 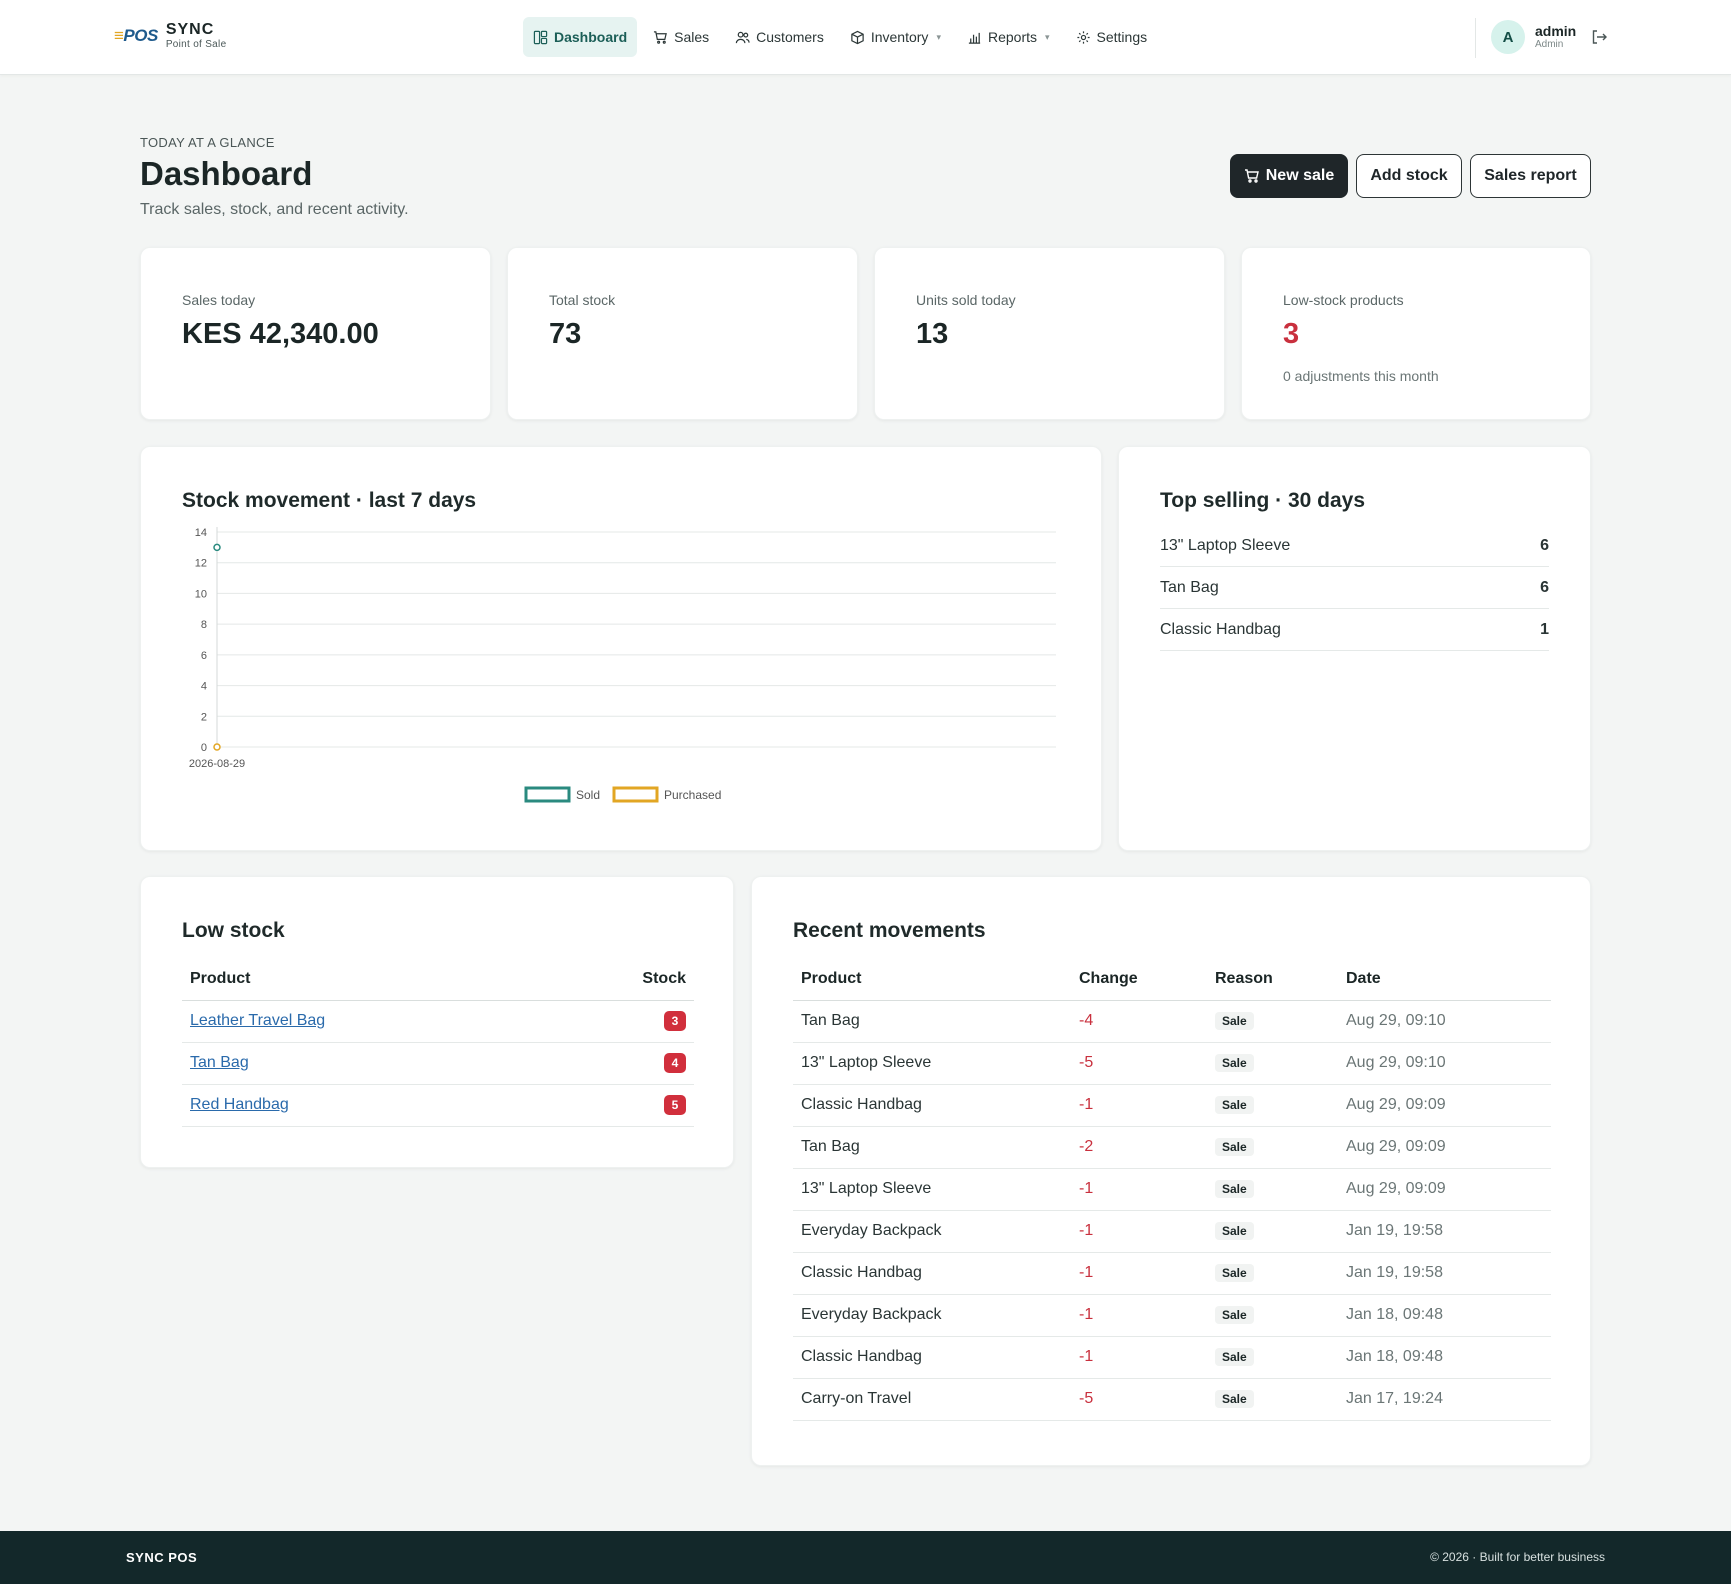 What do you see at coordinates (217, 547) in the screenshot?
I see `data-point-sold` at bounding box center [217, 547].